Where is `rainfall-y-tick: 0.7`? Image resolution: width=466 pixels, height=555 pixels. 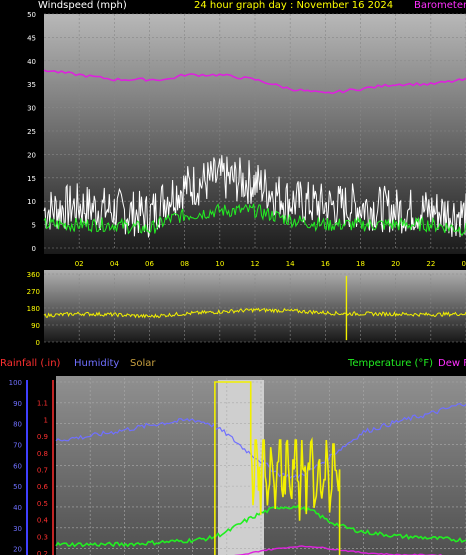 rainfall-y-tick: 0.7 is located at coordinates (42, 471).